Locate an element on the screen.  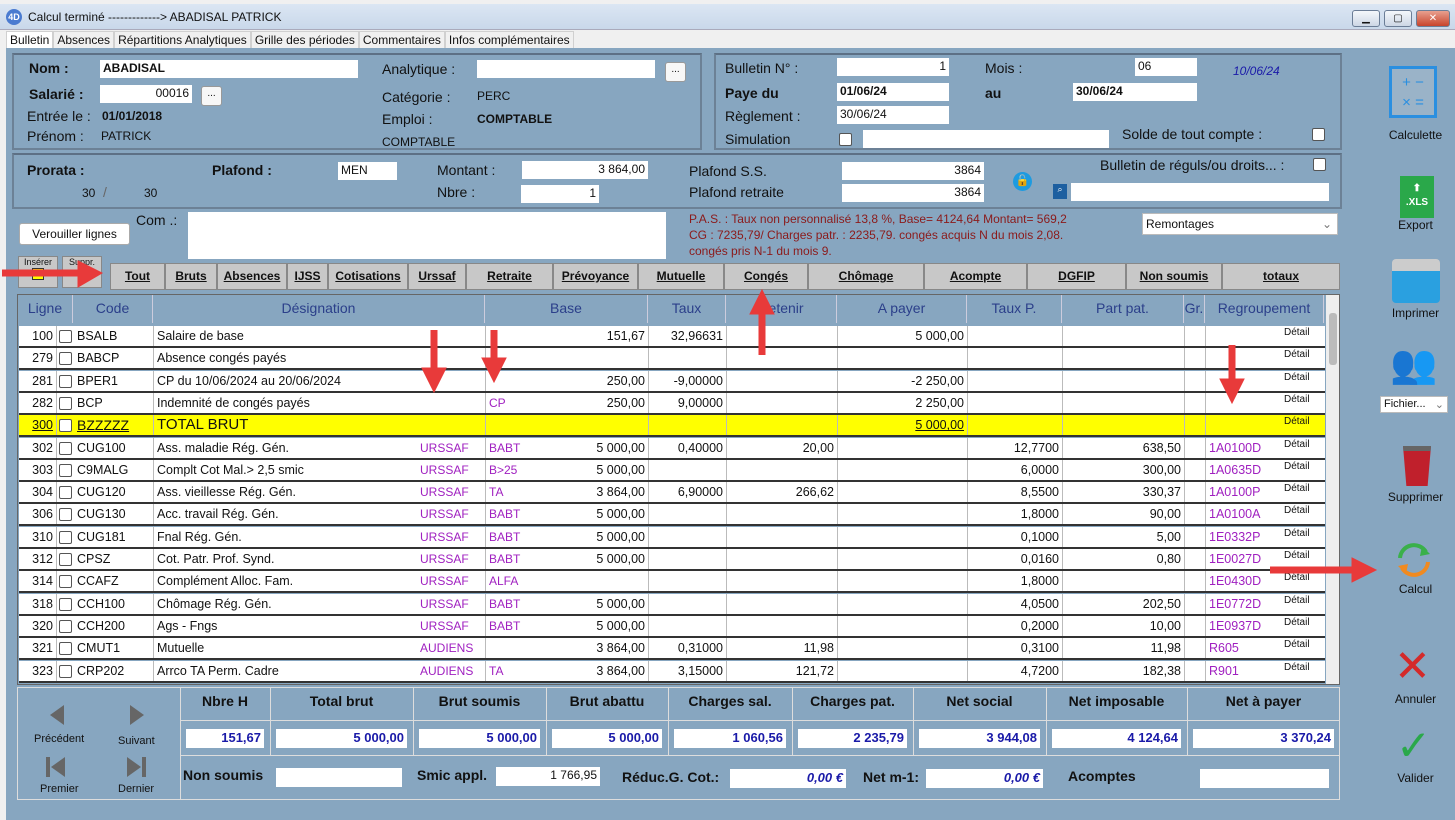
tab-repartitions: Répartitions Analytiques is located at coordinates (182, 40).